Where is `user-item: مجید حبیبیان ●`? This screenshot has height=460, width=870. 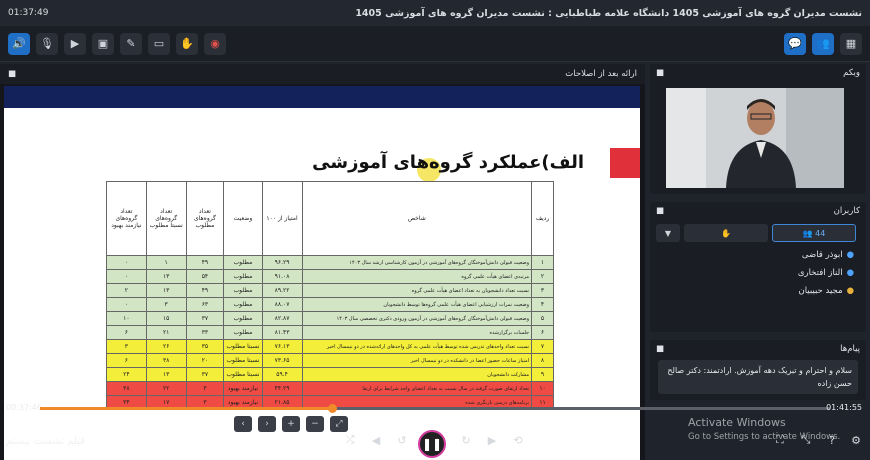
user-item: مجید حبیبیان ● is located at coordinates (758, 291).